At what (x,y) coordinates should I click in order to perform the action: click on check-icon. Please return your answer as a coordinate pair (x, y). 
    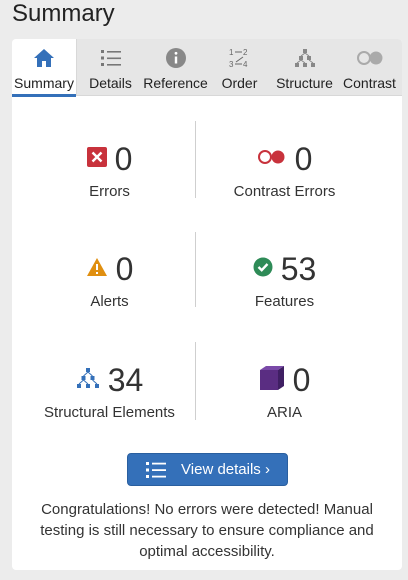
    Looking at the image, I should click on (263, 269).